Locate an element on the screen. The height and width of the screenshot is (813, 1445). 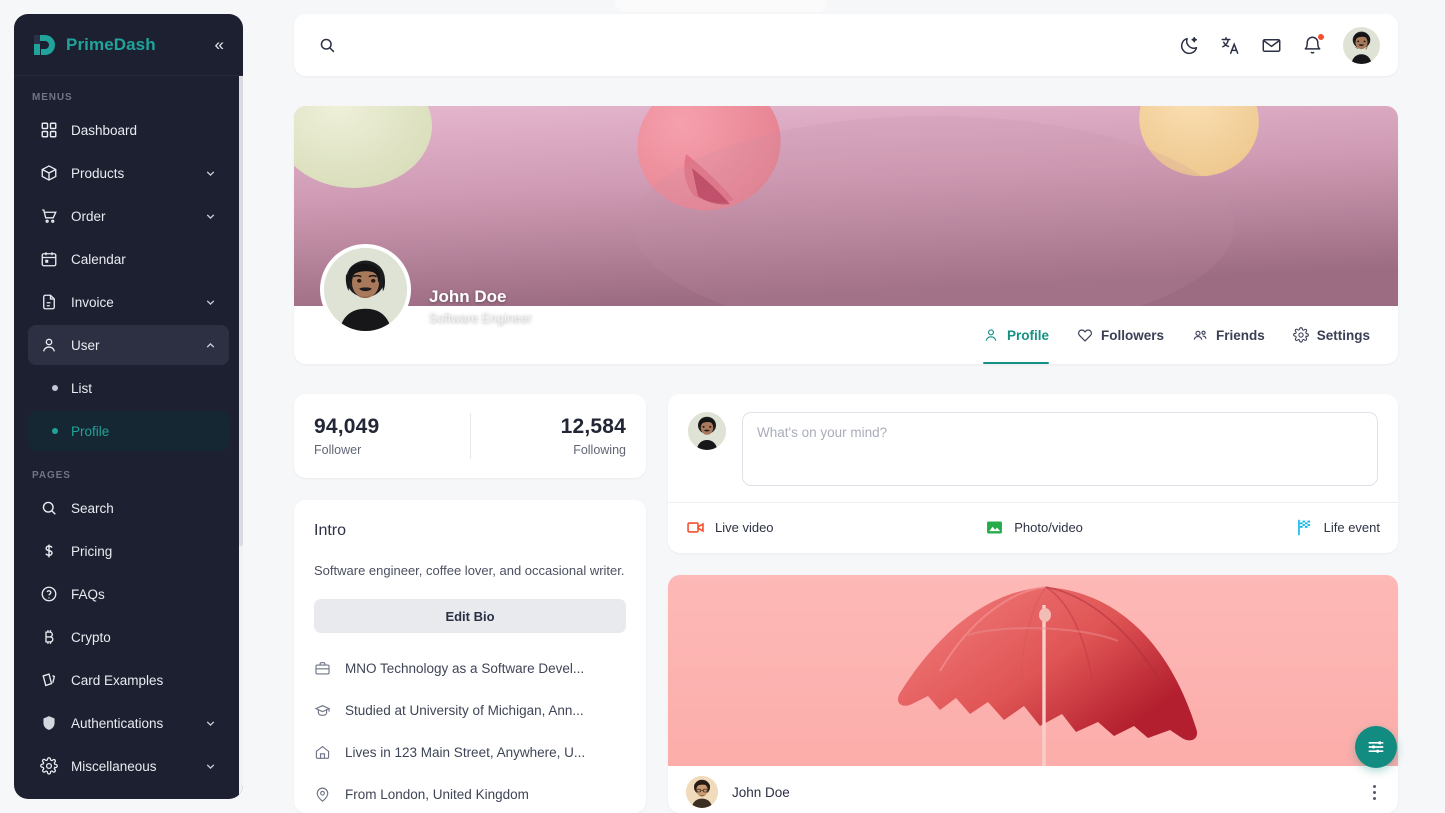
search-input is located at coordinates (558, 45).